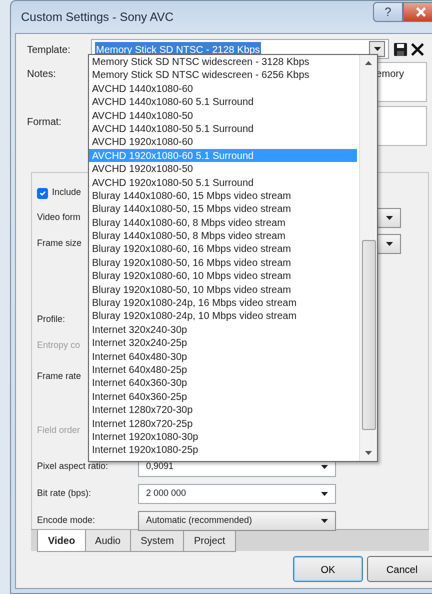 The height and width of the screenshot is (594, 432). I want to click on dropdown-option: Bluray 1920x1080-60, 10 Mbps video stream, so click(223, 276).